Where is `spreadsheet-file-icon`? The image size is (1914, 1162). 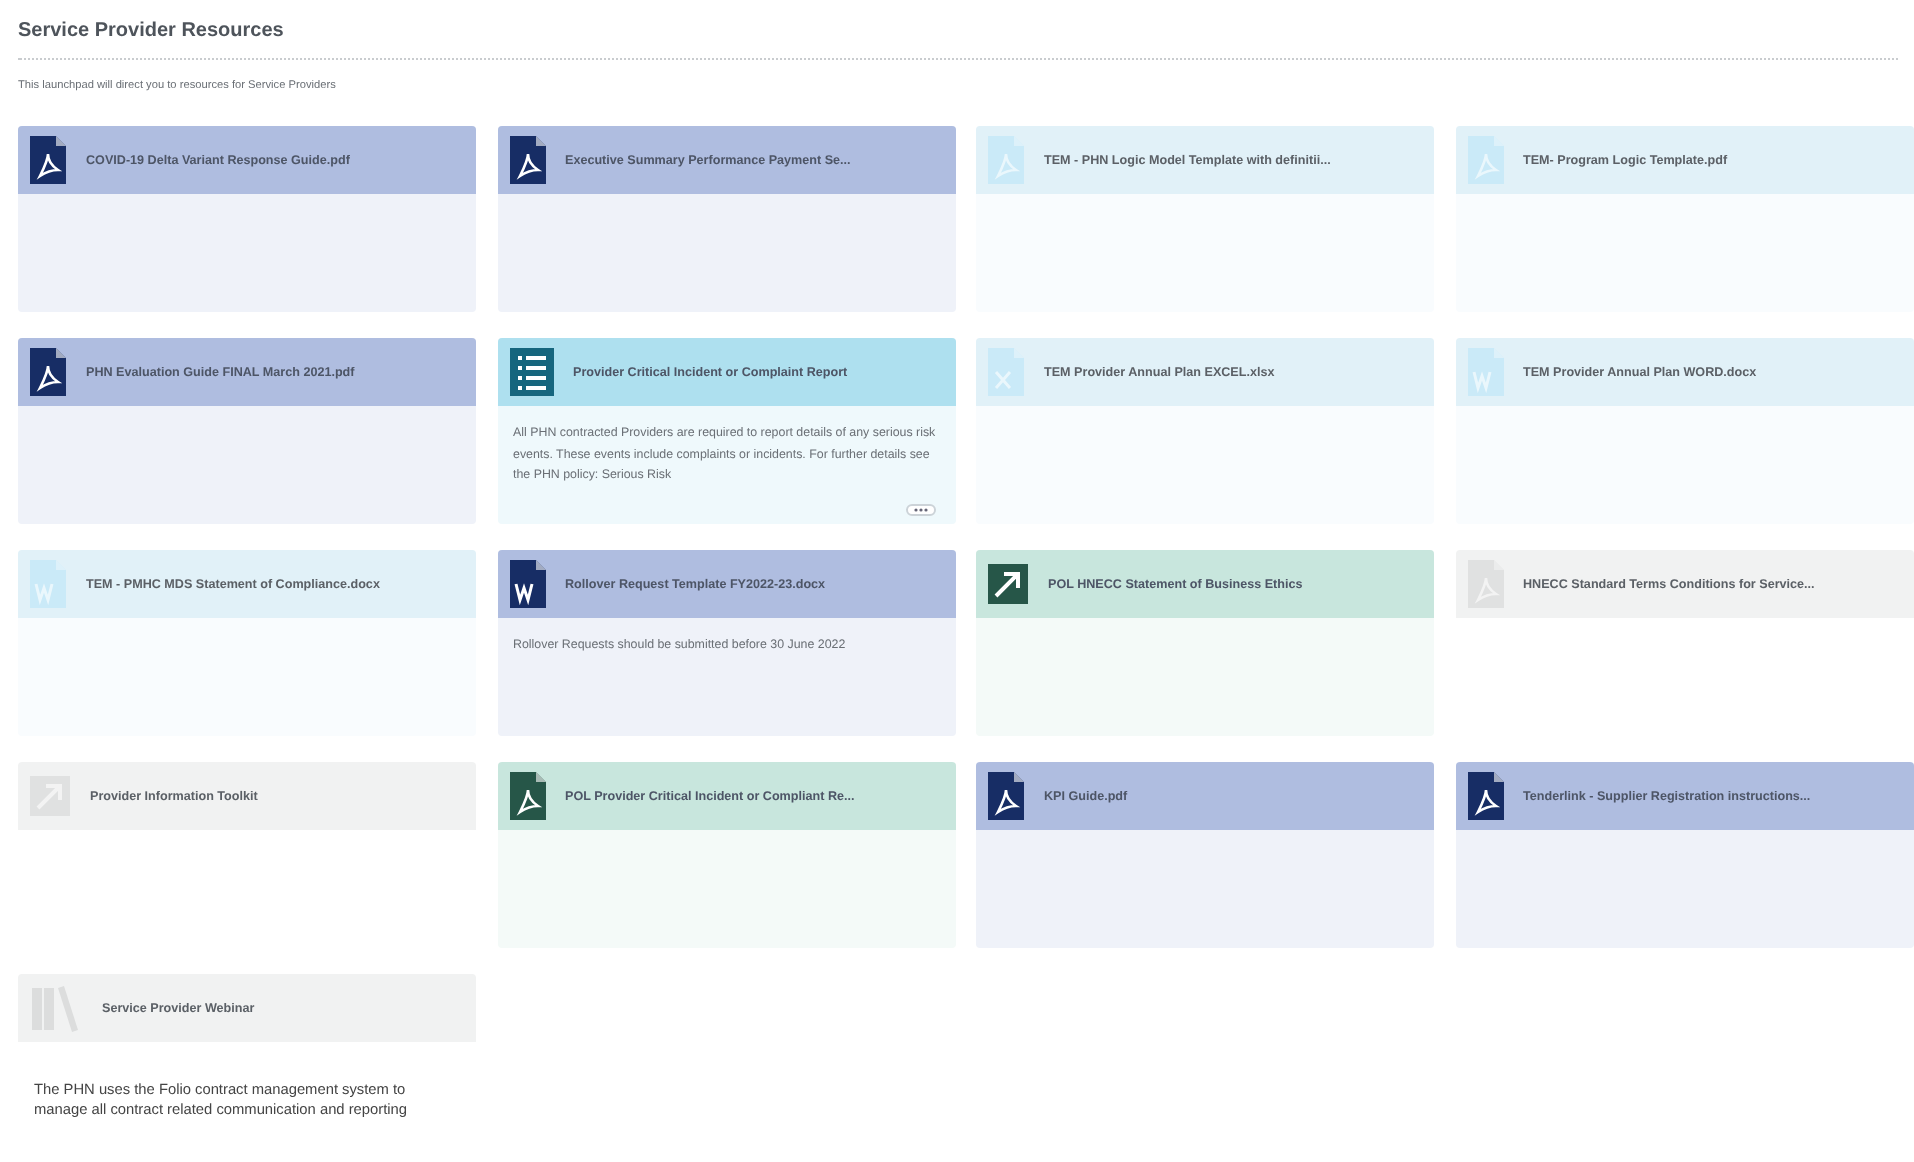
spreadsheet-file-icon is located at coordinates (1006, 372).